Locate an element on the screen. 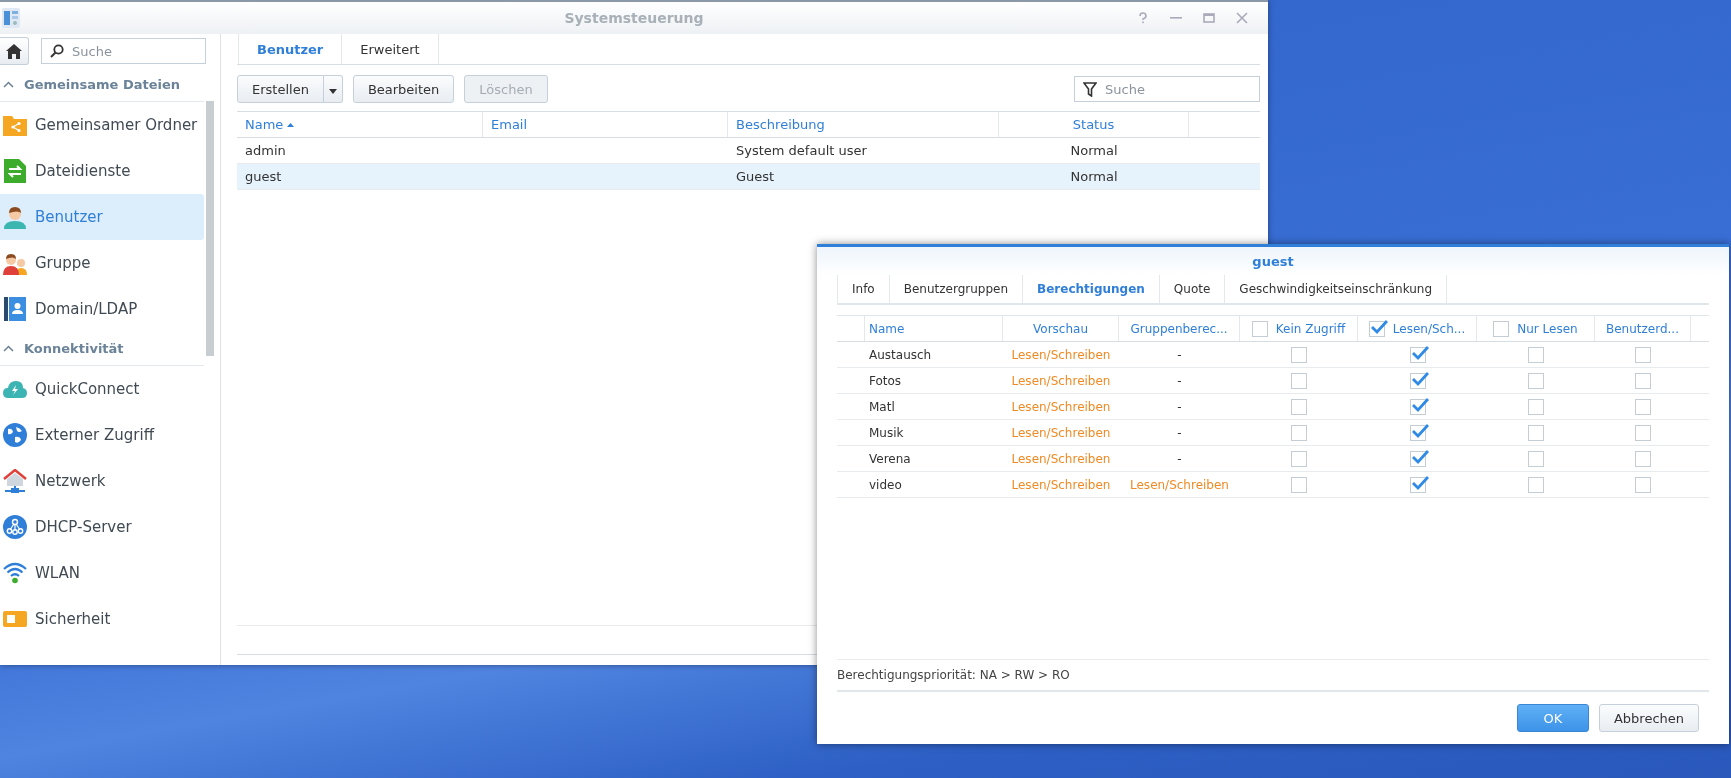  folder-name: Fotos is located at coordinates (885, 380).